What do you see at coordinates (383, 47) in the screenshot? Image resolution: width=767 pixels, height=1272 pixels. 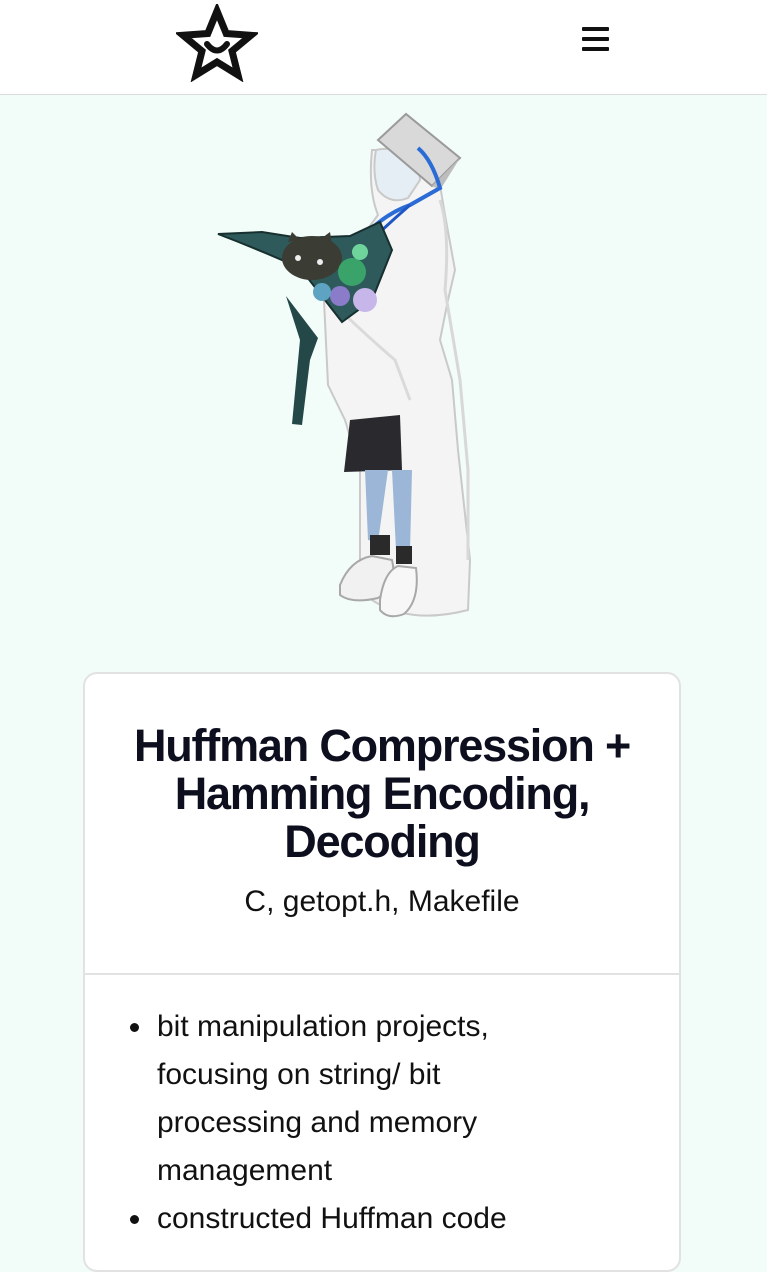 I see `navbar` at bounding box center [383, 47].